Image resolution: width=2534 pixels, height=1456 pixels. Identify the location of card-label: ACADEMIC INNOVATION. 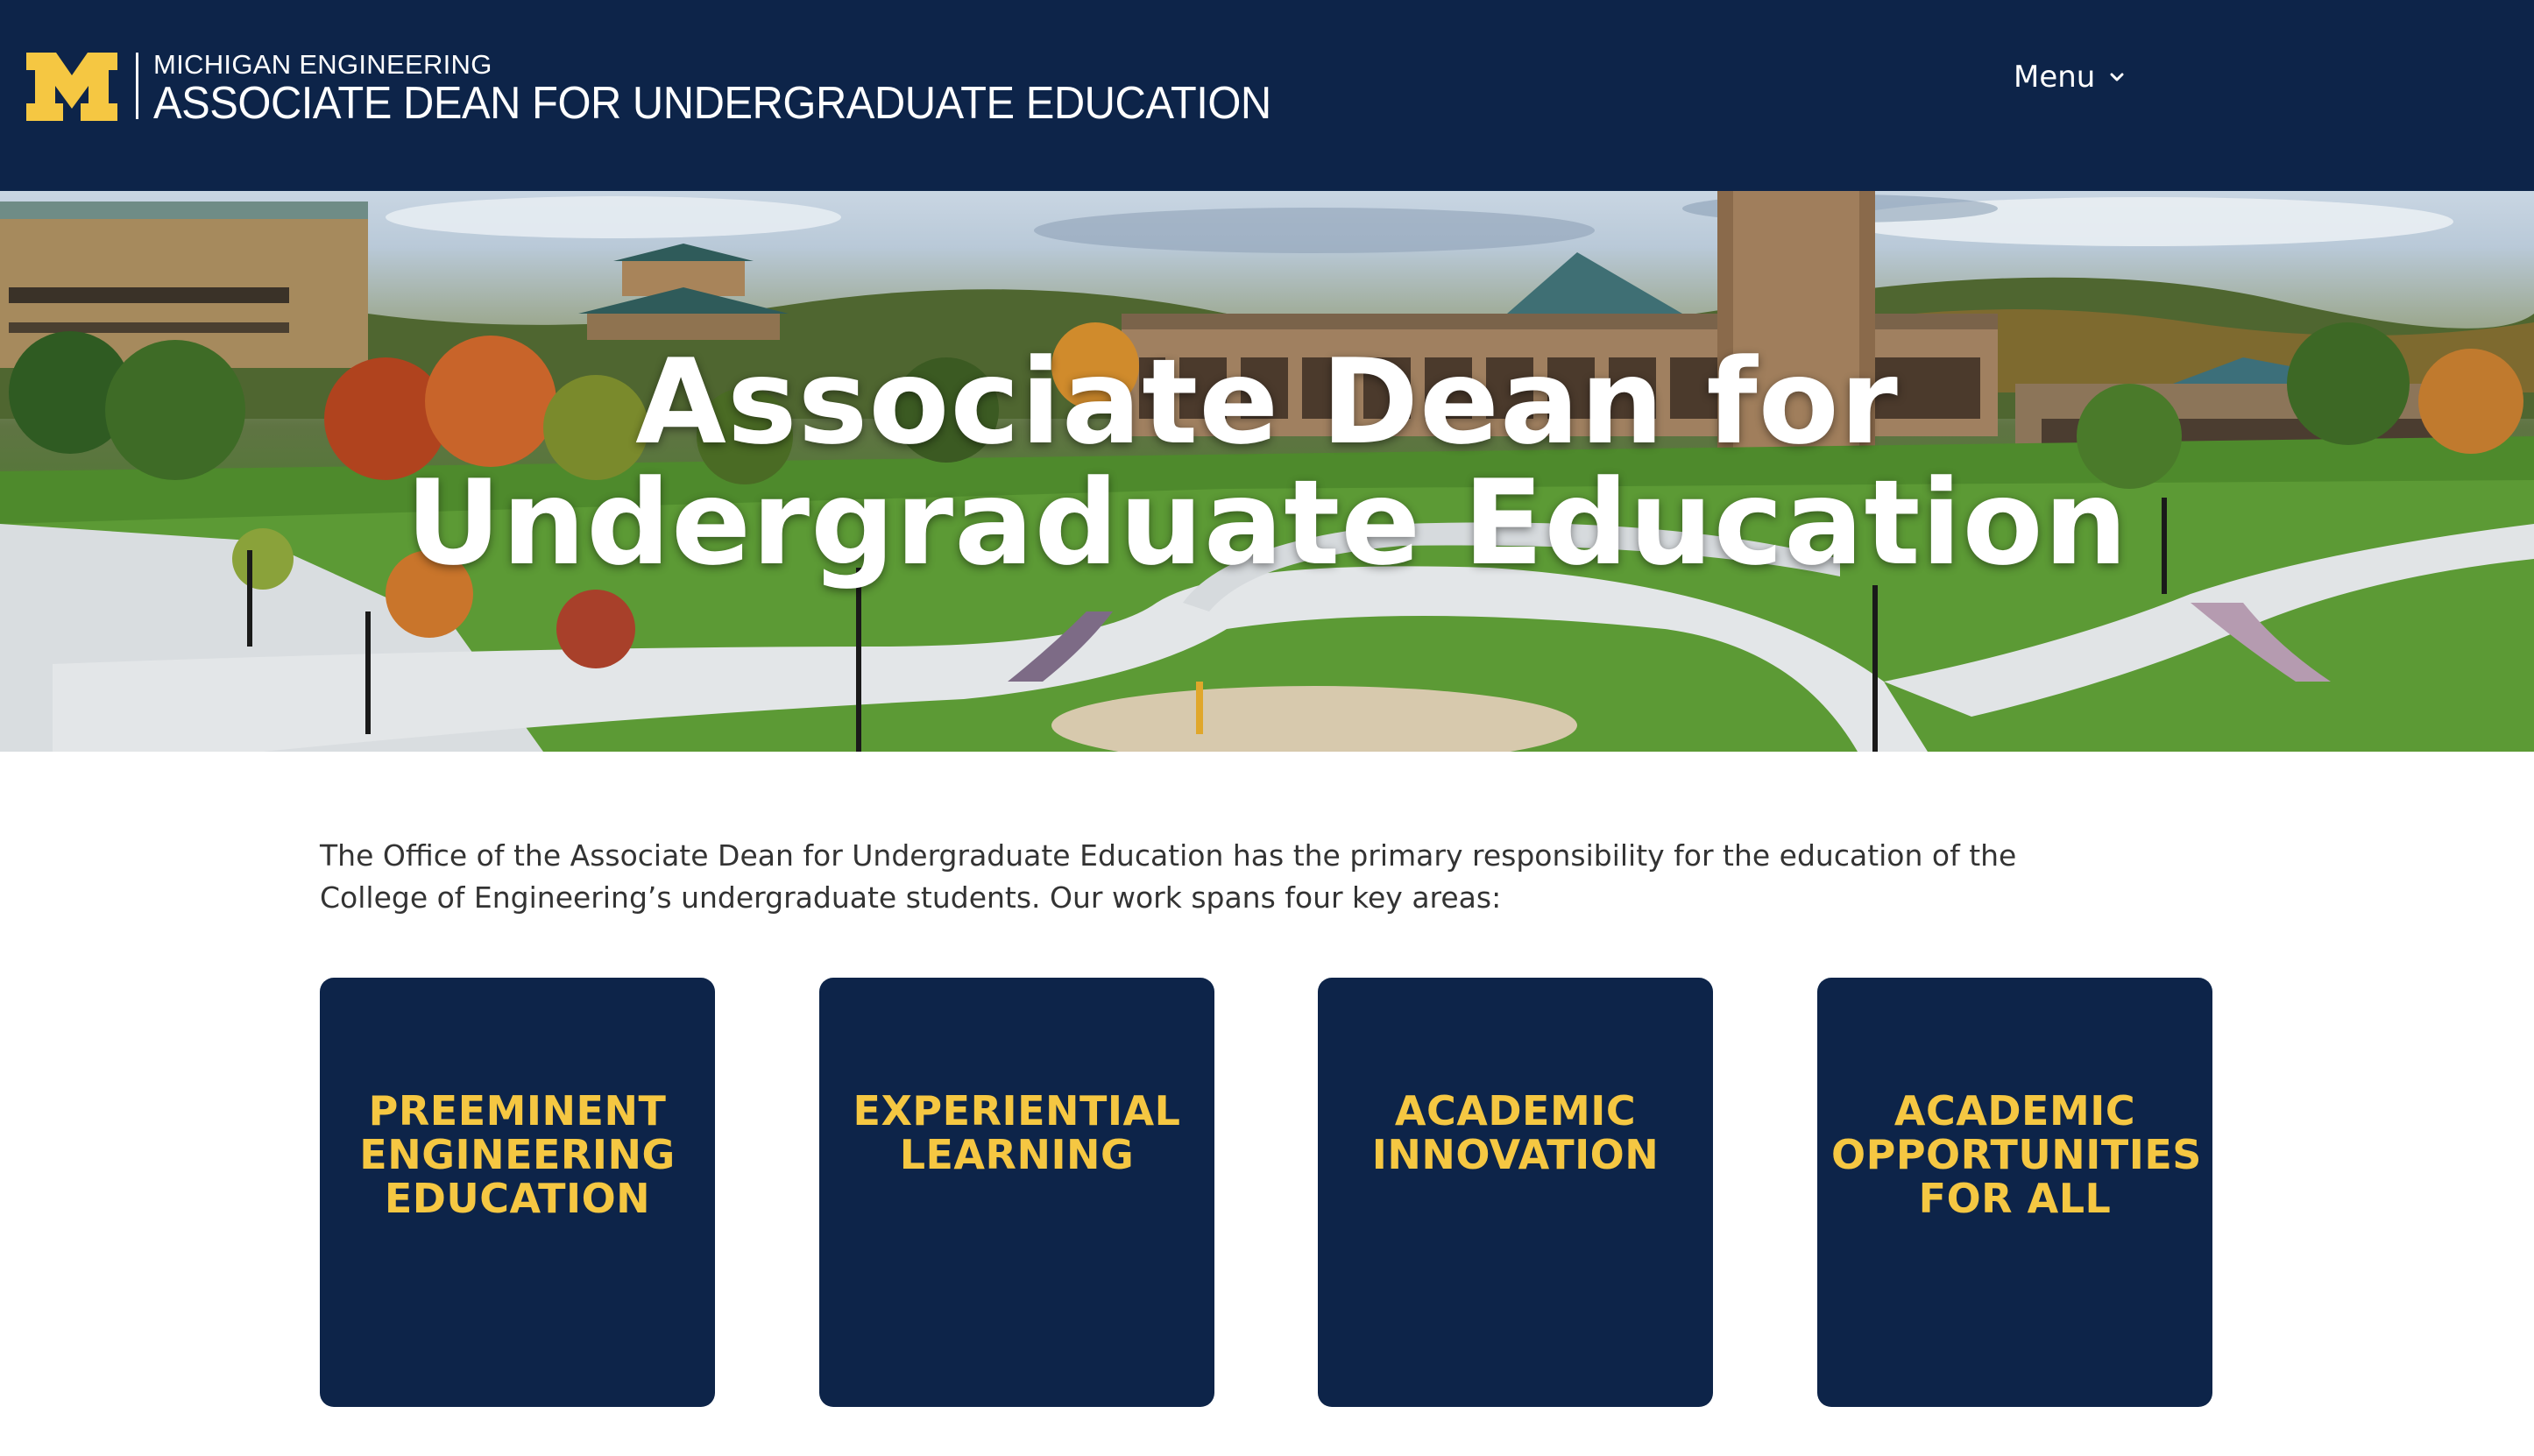
(1515, 1133).